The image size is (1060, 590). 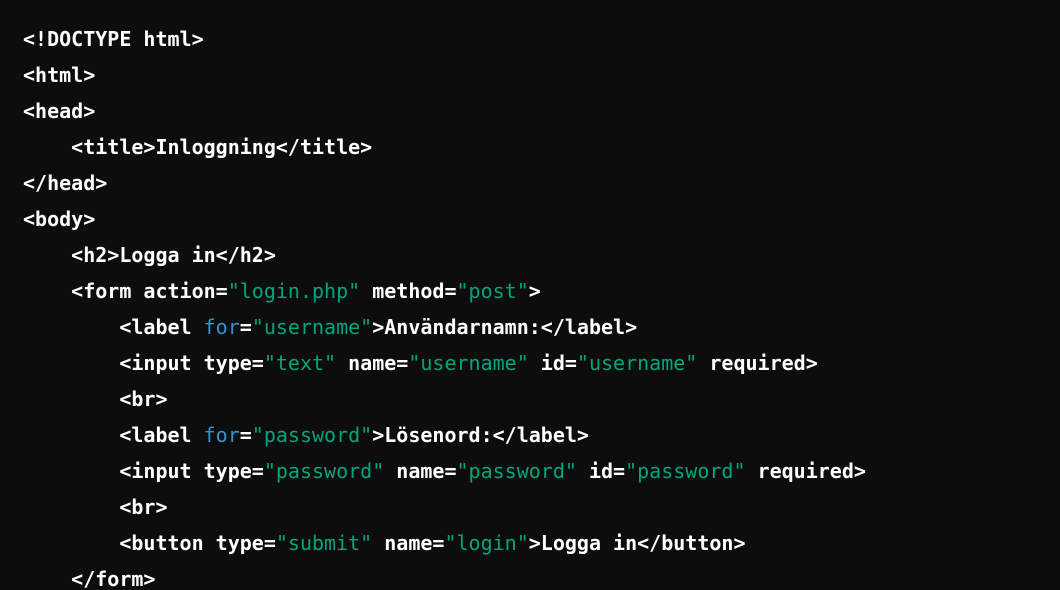 What do you see at coordinates (541, 579) in the screenshot?
I see `code-line: </form>` at bounding box center [541, 579].